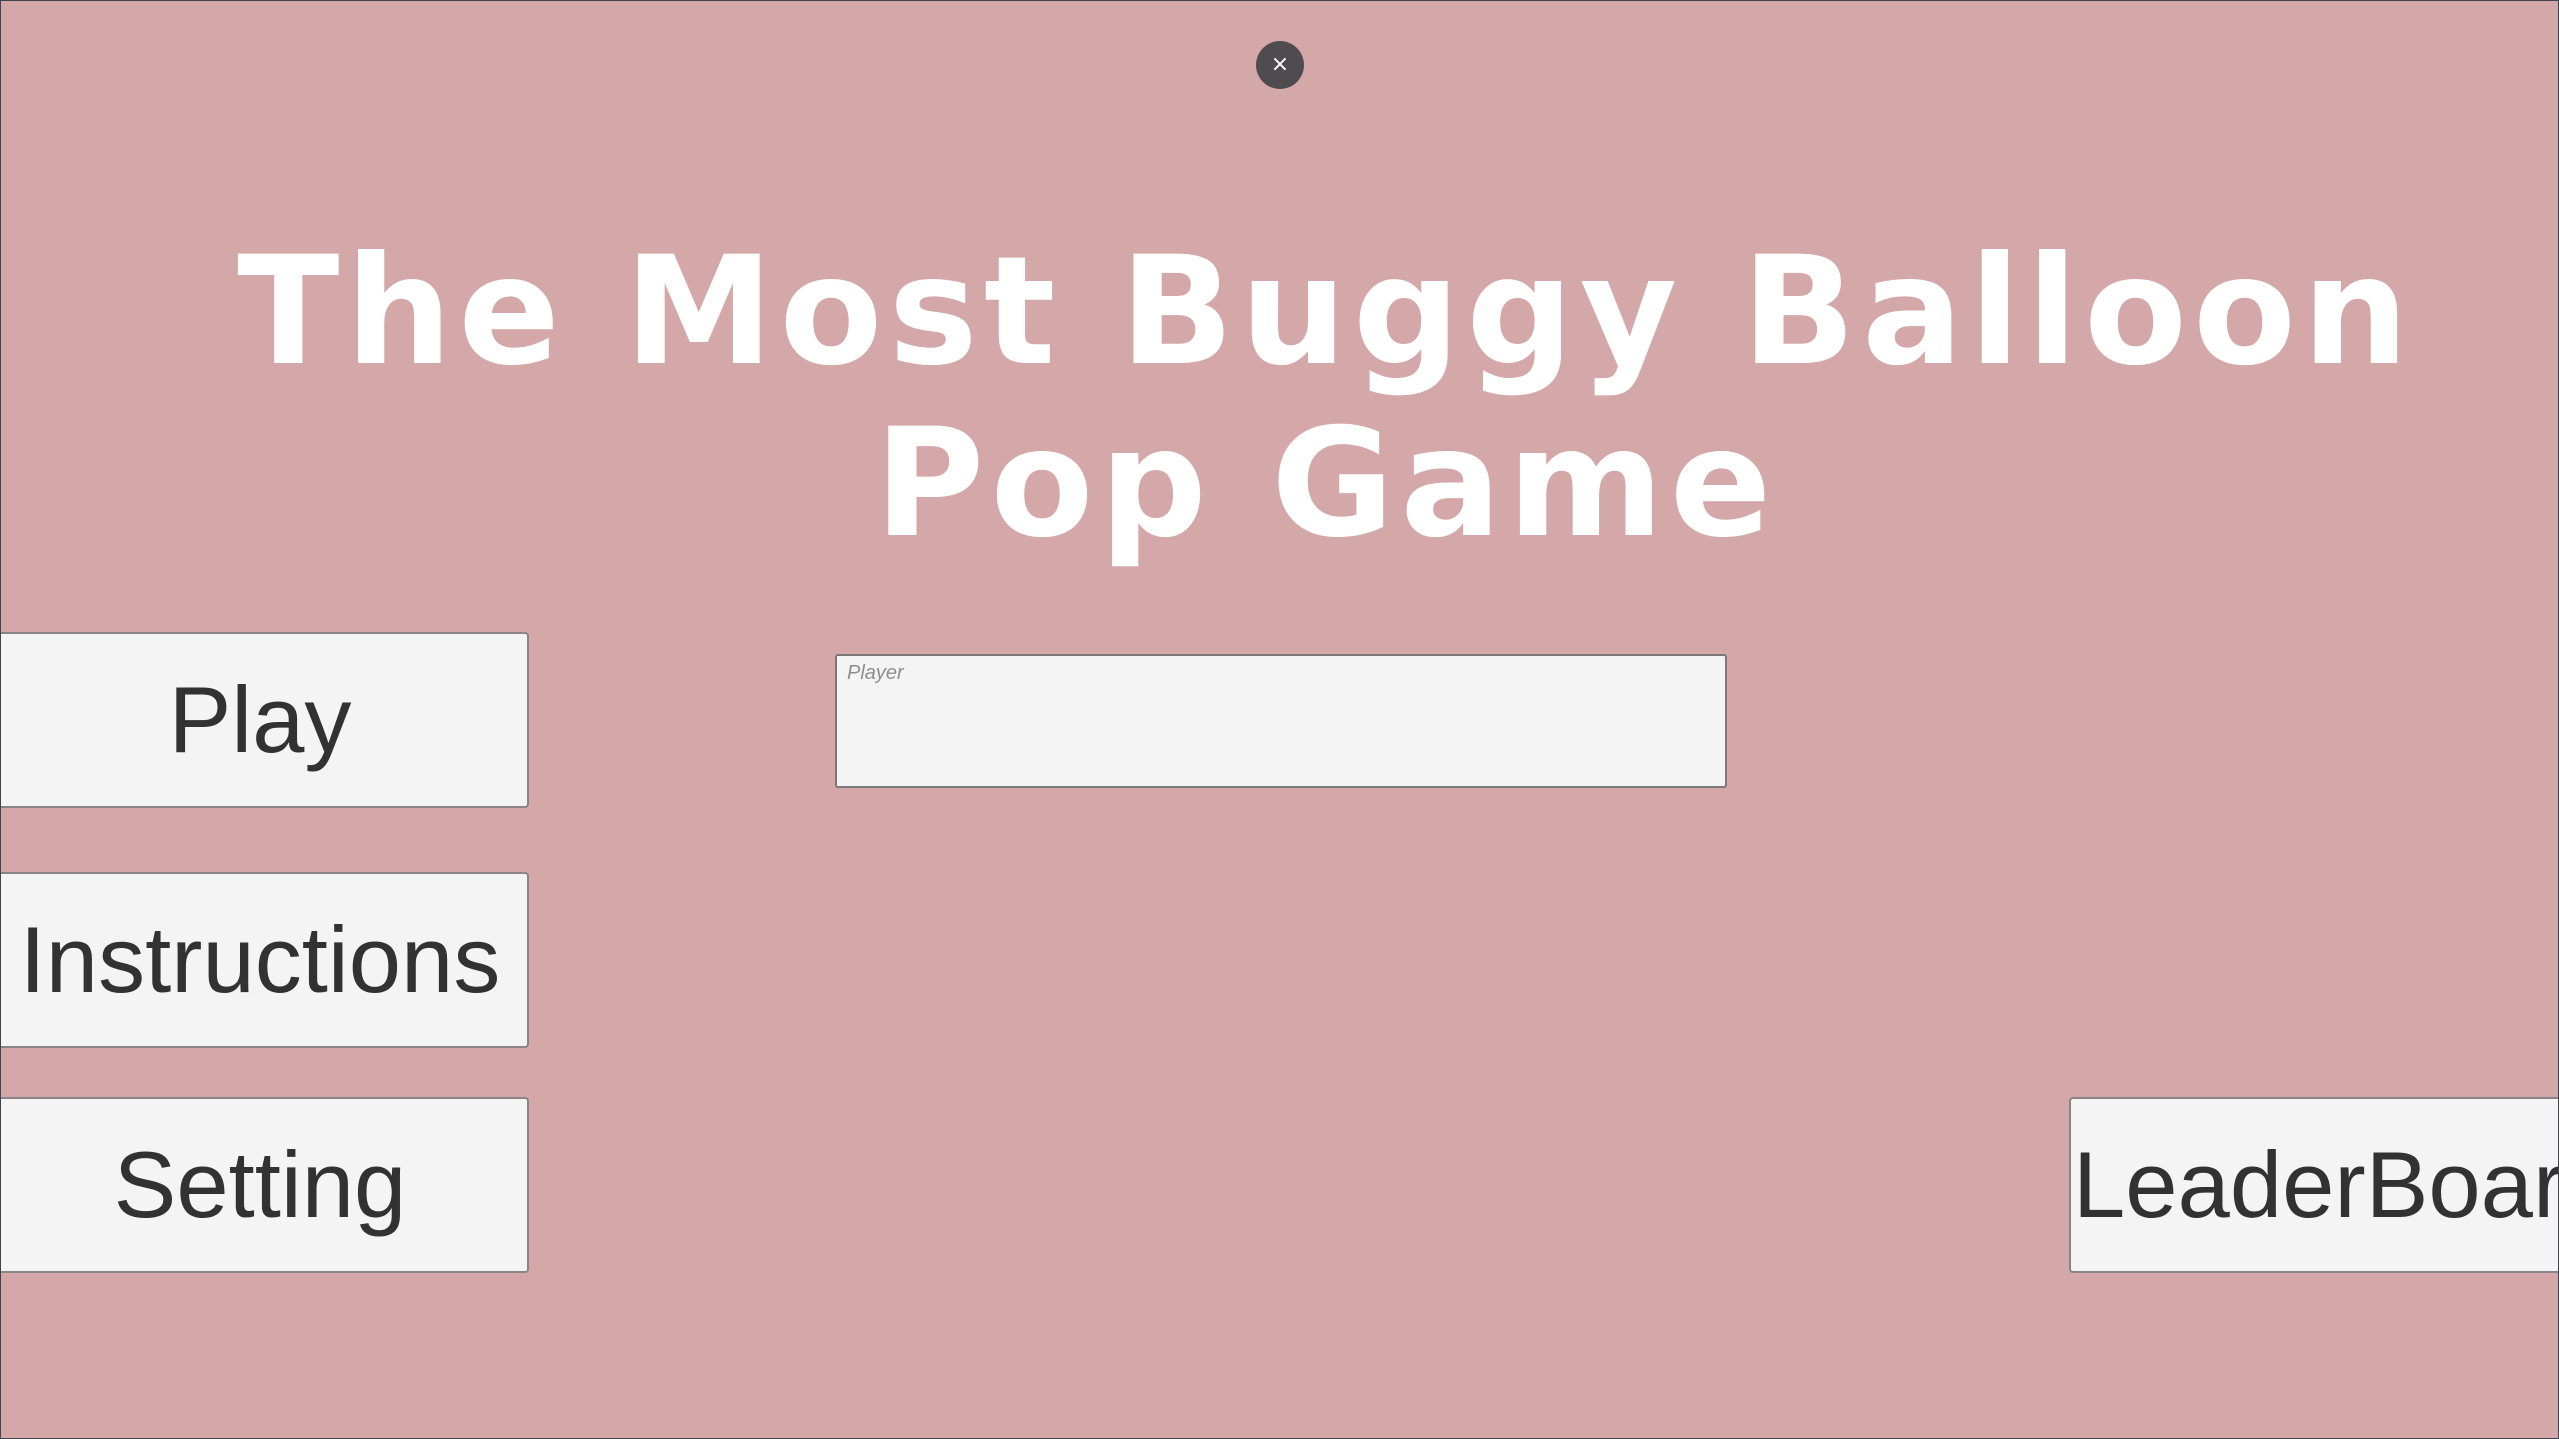  I want to click on close-button: ×, so click(1280, 65).